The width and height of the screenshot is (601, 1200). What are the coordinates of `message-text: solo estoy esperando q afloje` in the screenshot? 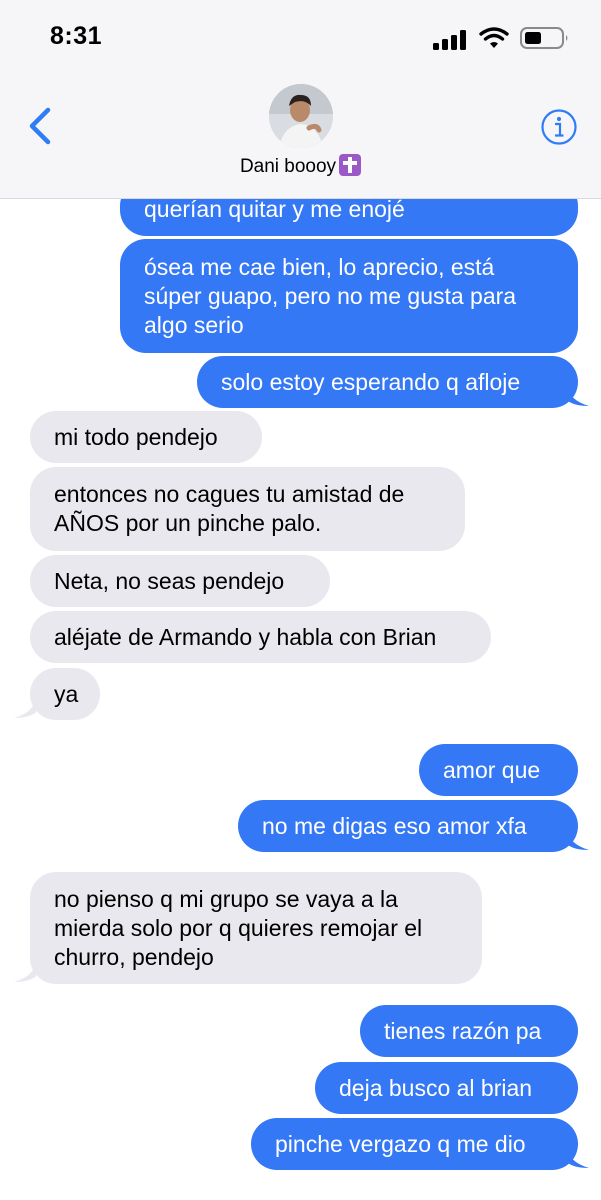 It's located at (371, 381).